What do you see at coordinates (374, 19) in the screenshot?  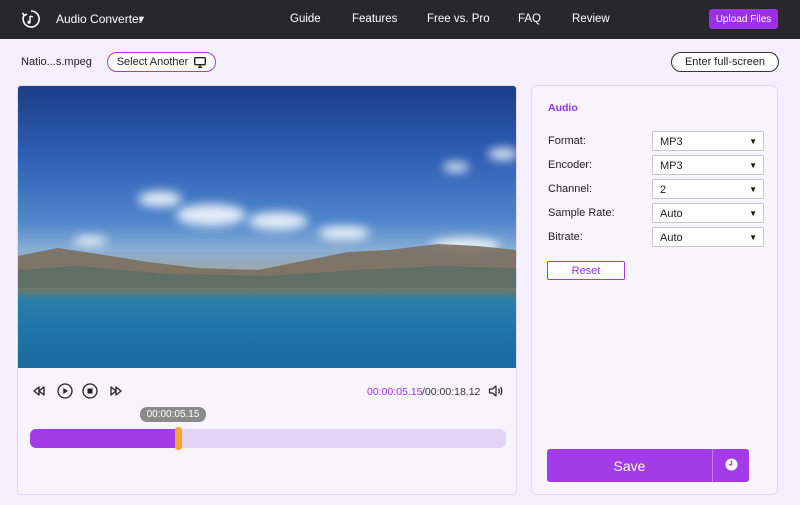 I see `nav-features: Features` at bounding box center [374, 19].